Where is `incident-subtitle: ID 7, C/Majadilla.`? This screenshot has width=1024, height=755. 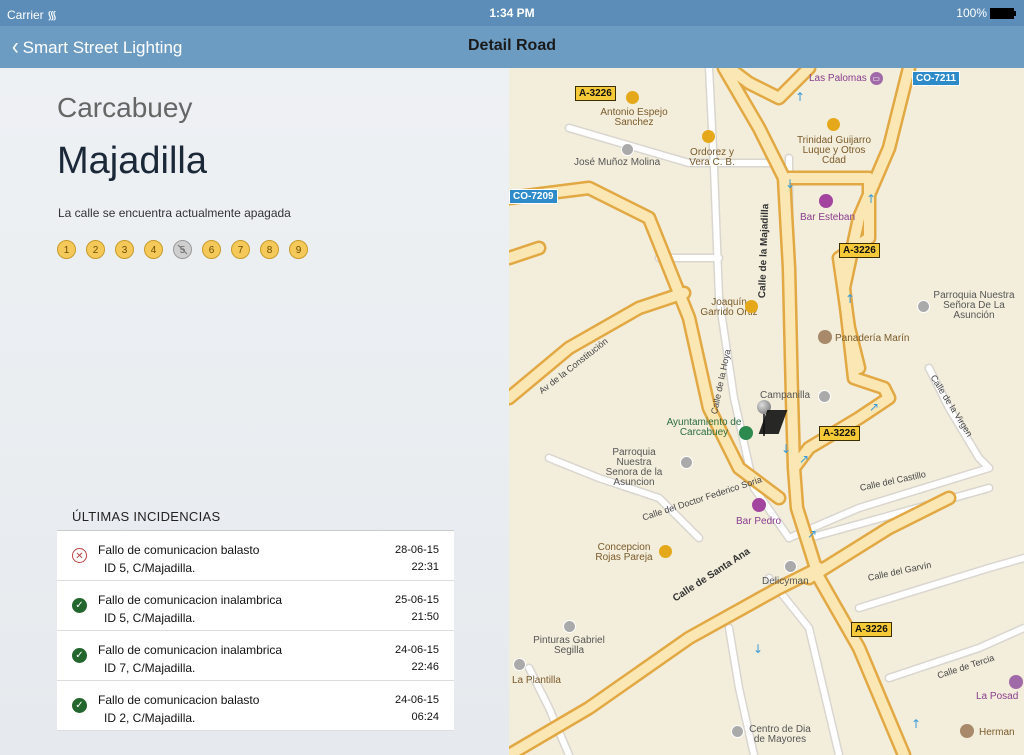
incident-subtitle: ID 7, C/Majadilla. is located at coordinates (150, 668).